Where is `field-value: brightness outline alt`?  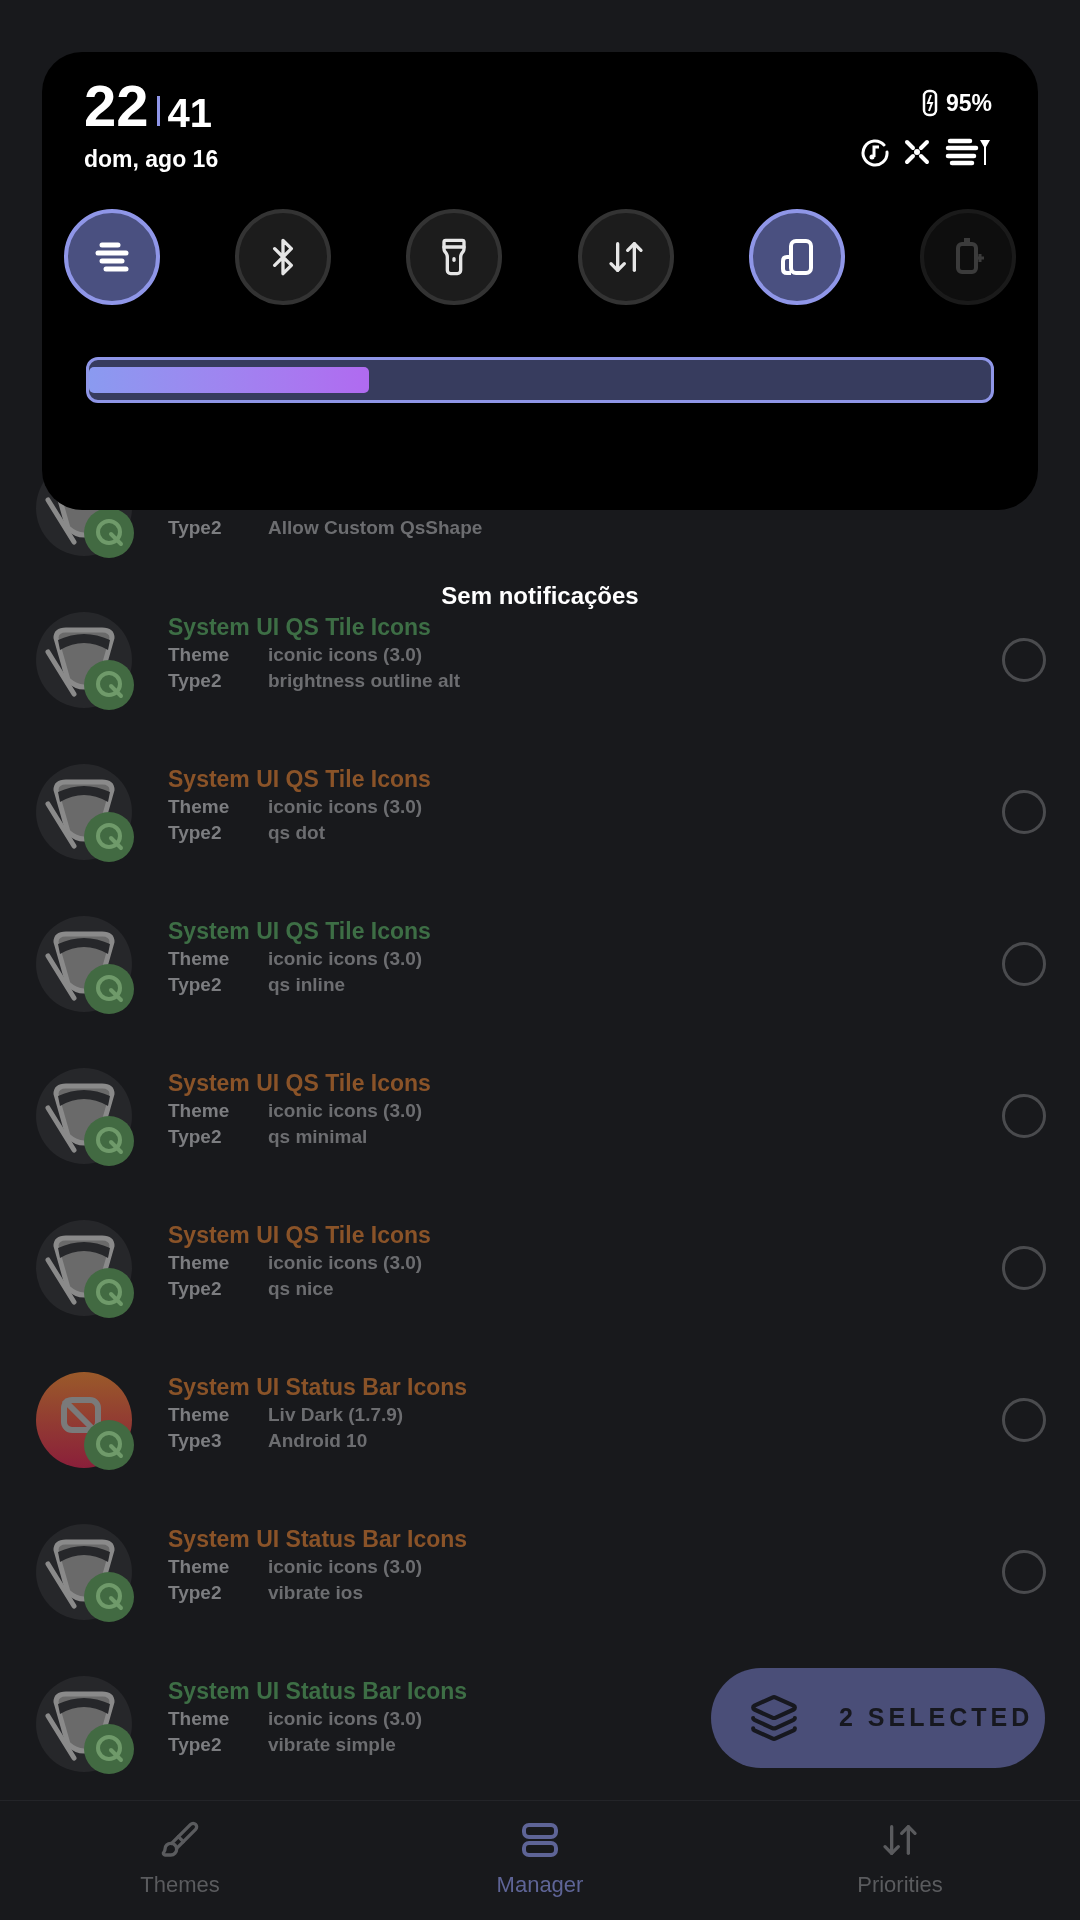 field-value: brightness outline alt is located at coordinates (364, 681).